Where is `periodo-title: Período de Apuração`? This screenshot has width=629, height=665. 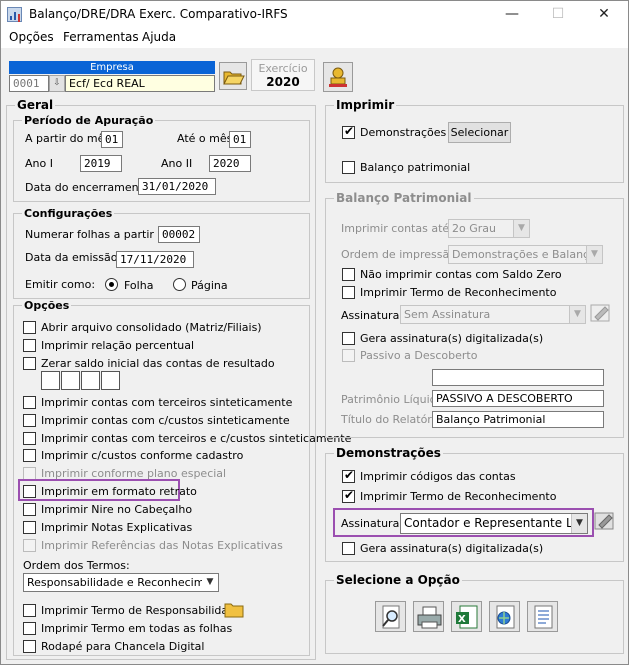 periodo-title: Período de Apuração is located at coordinates (89, 120).